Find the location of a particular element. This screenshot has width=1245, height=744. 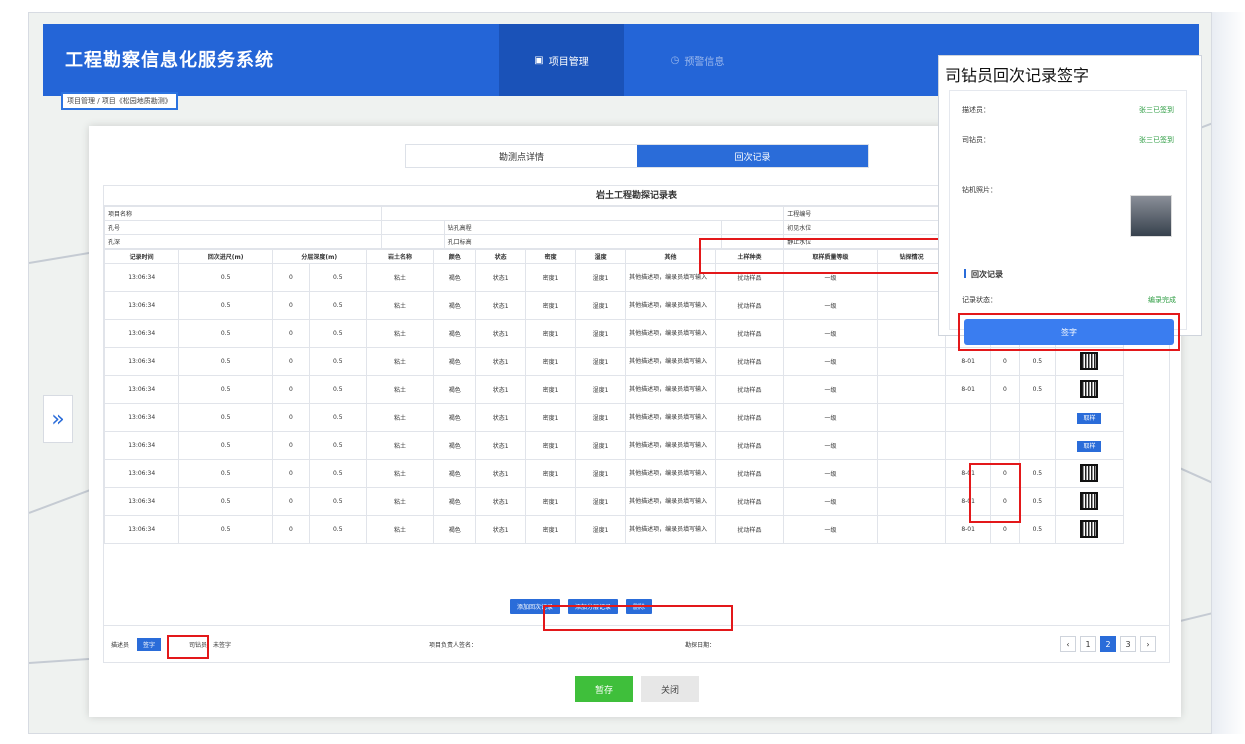

tab-run-records: 回次记录 is located at coordinates (752, 156).